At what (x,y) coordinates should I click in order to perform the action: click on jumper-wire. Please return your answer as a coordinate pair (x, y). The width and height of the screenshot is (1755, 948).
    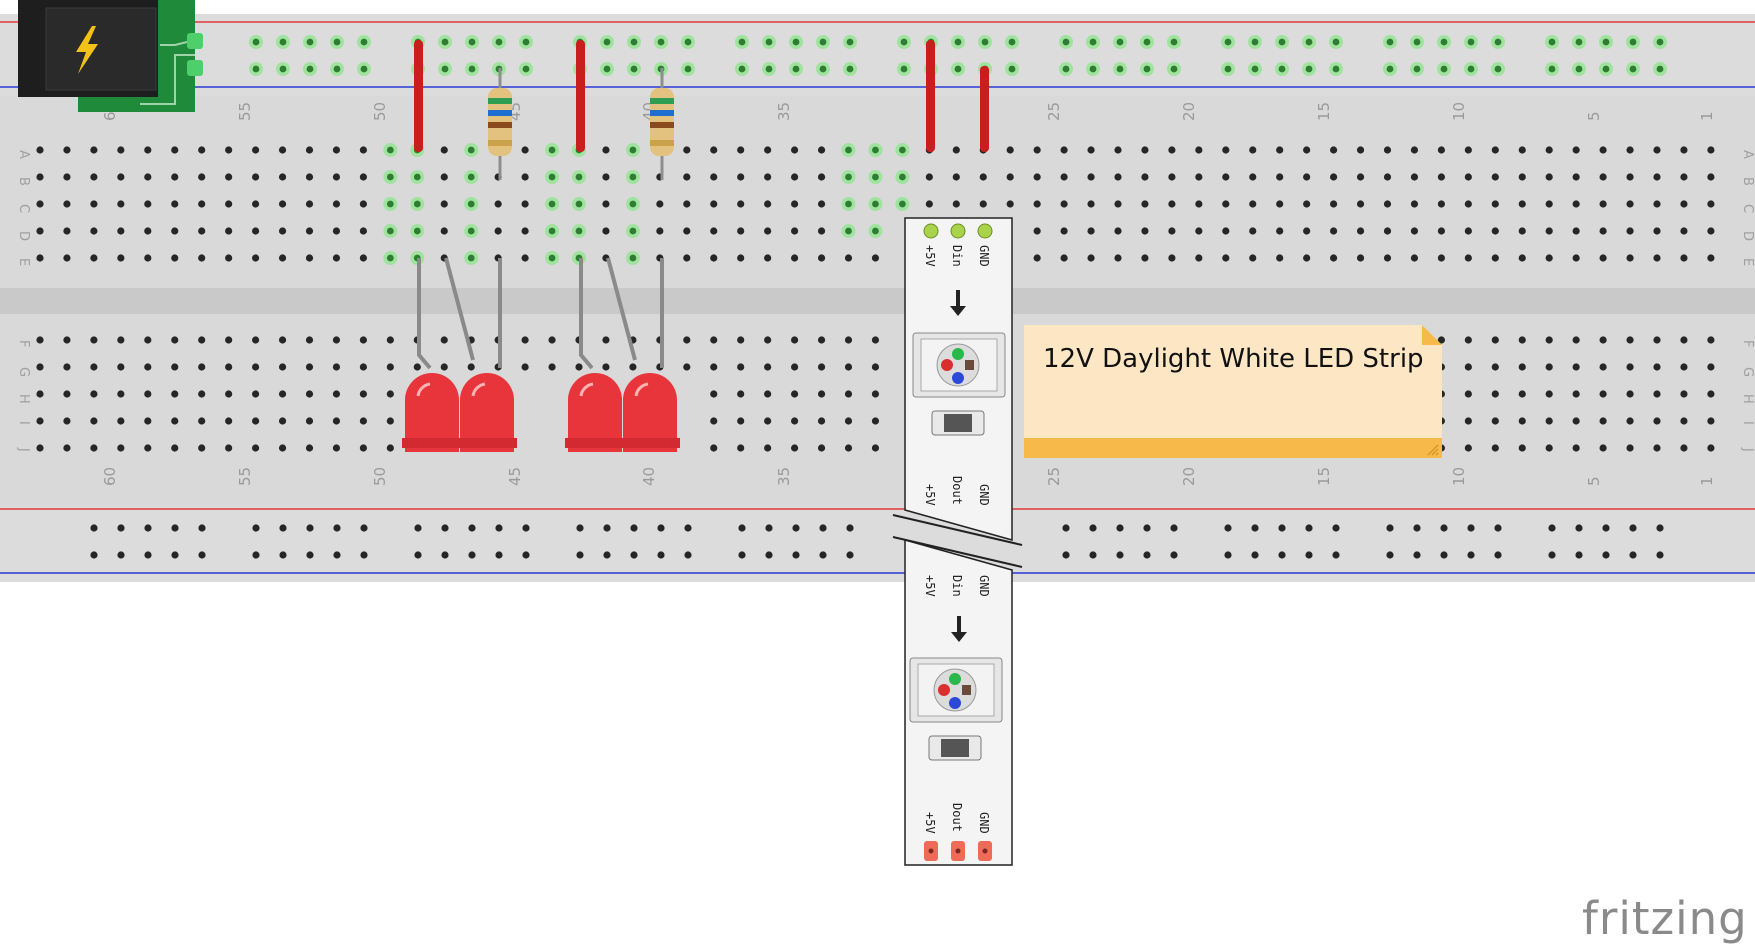
    Looking at the image, I should click on (984, 109).